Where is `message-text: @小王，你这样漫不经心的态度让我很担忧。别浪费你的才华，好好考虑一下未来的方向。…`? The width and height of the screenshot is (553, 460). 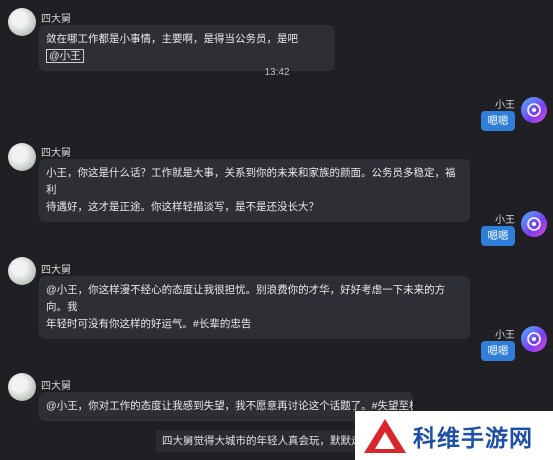
message-text: @小王，你这样漫不经心的态度让我很担忧。别浪费你的才华，好好考虑一下未来的方向。… is located at coordinates (246, 298).